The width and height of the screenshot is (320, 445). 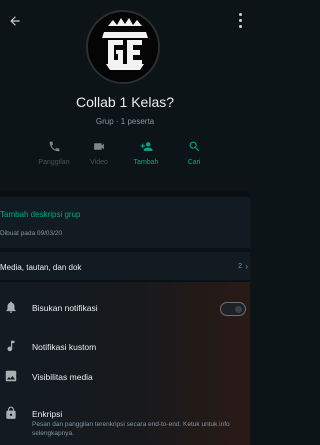 What do you see at coordinates (99, 153) in the screenshot?
I see `video-button: Video` at bounding box center [99, 153].